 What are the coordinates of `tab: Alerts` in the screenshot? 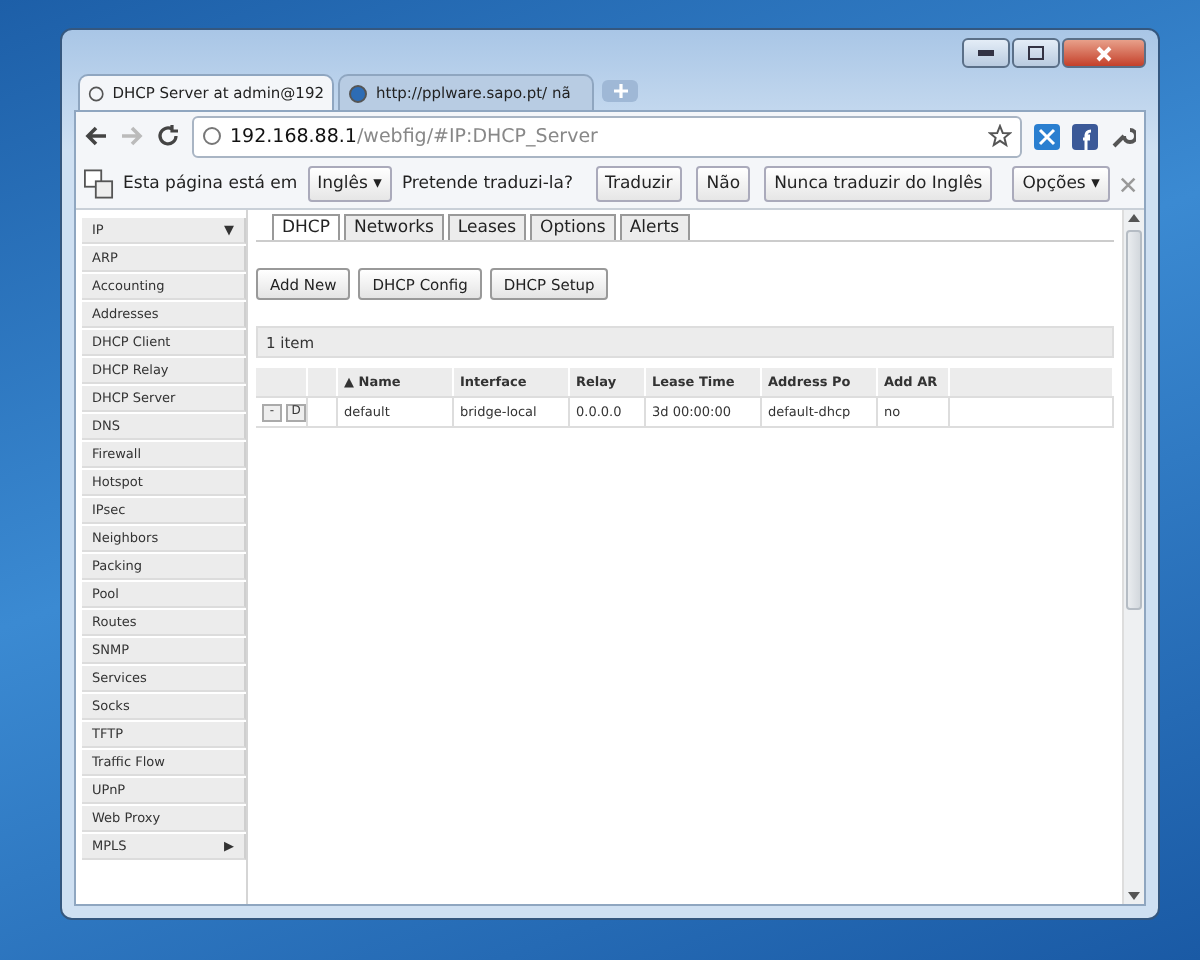 It's located at (654, 227).